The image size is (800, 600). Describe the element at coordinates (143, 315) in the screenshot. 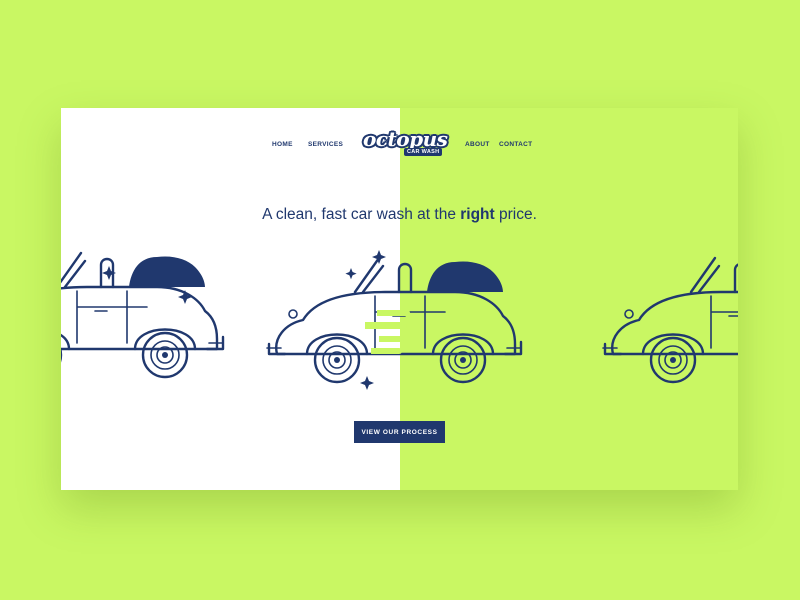

I see `car-left-partial` at that location.